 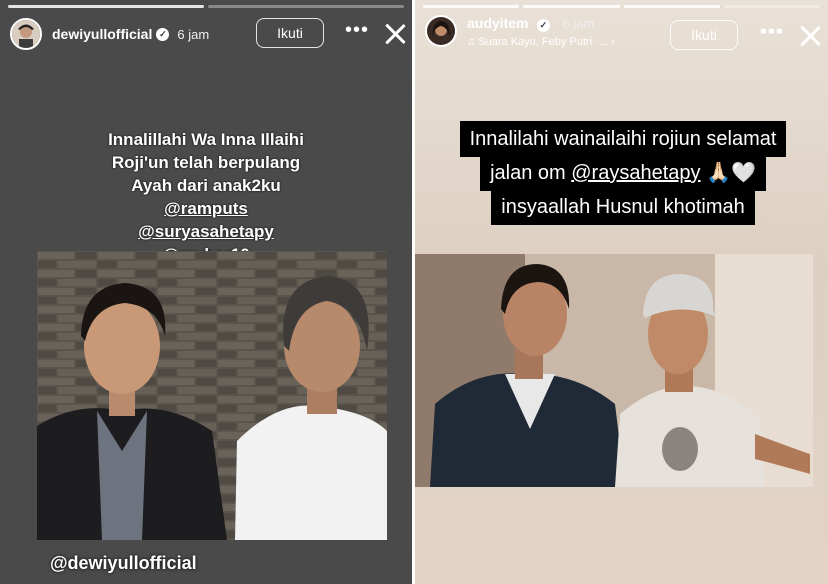 I want to click on caption-line: jalan om @raysahetapy 🙏🏻🤍, so click(x=623, y=173).